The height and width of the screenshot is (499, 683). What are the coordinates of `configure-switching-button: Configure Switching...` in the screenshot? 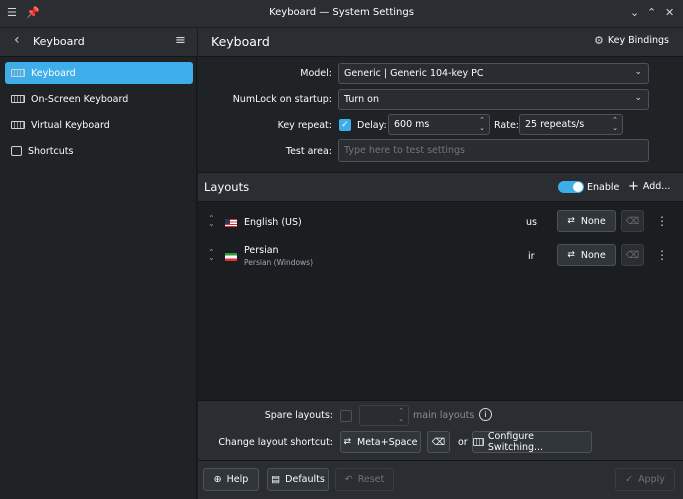 It's located at (532, 442).